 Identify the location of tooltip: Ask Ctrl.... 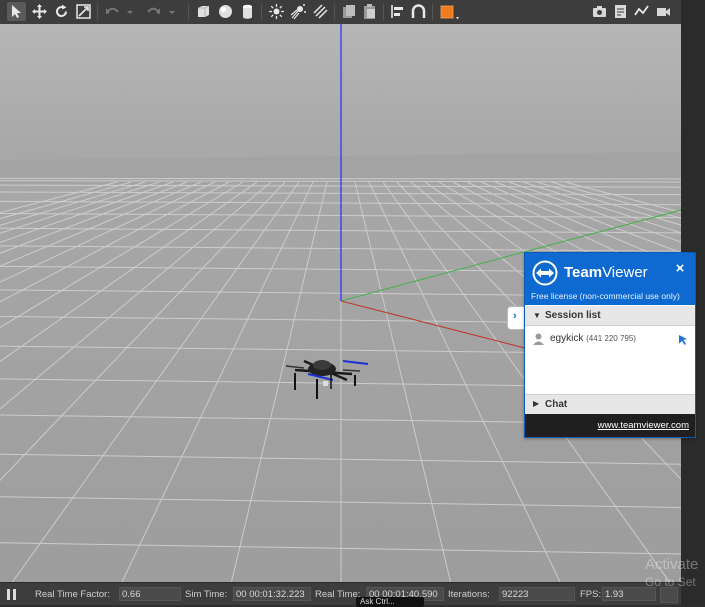
(390, 602).